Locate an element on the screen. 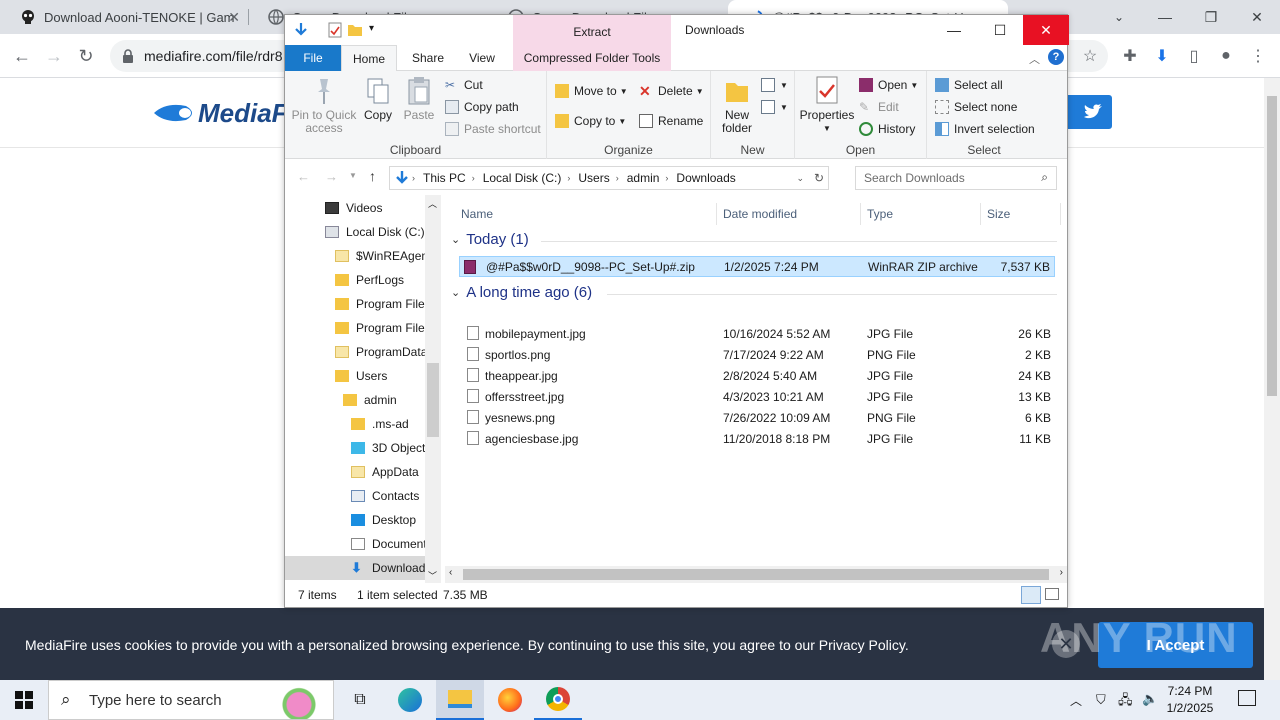 The height and width of the screenshot is (720, 1280). scroll-down-icon: ﹀ is located at coordinates (432, 575).